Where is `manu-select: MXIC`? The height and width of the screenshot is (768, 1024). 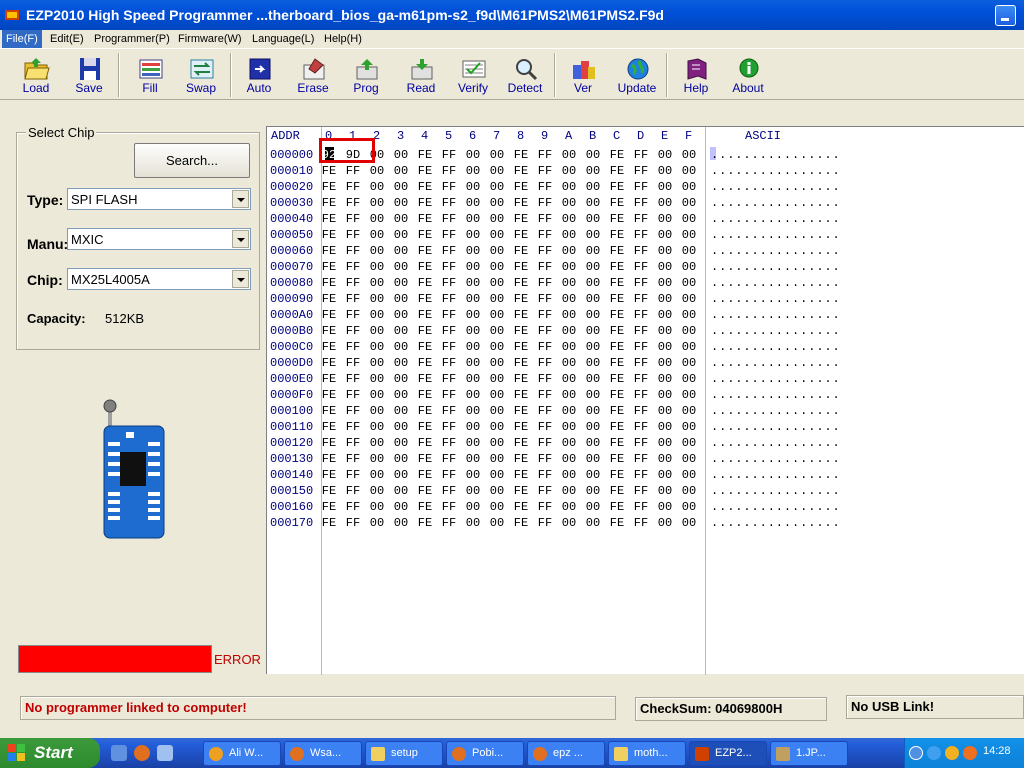 manu-select: MXIC is located at coordinates (159, 239).